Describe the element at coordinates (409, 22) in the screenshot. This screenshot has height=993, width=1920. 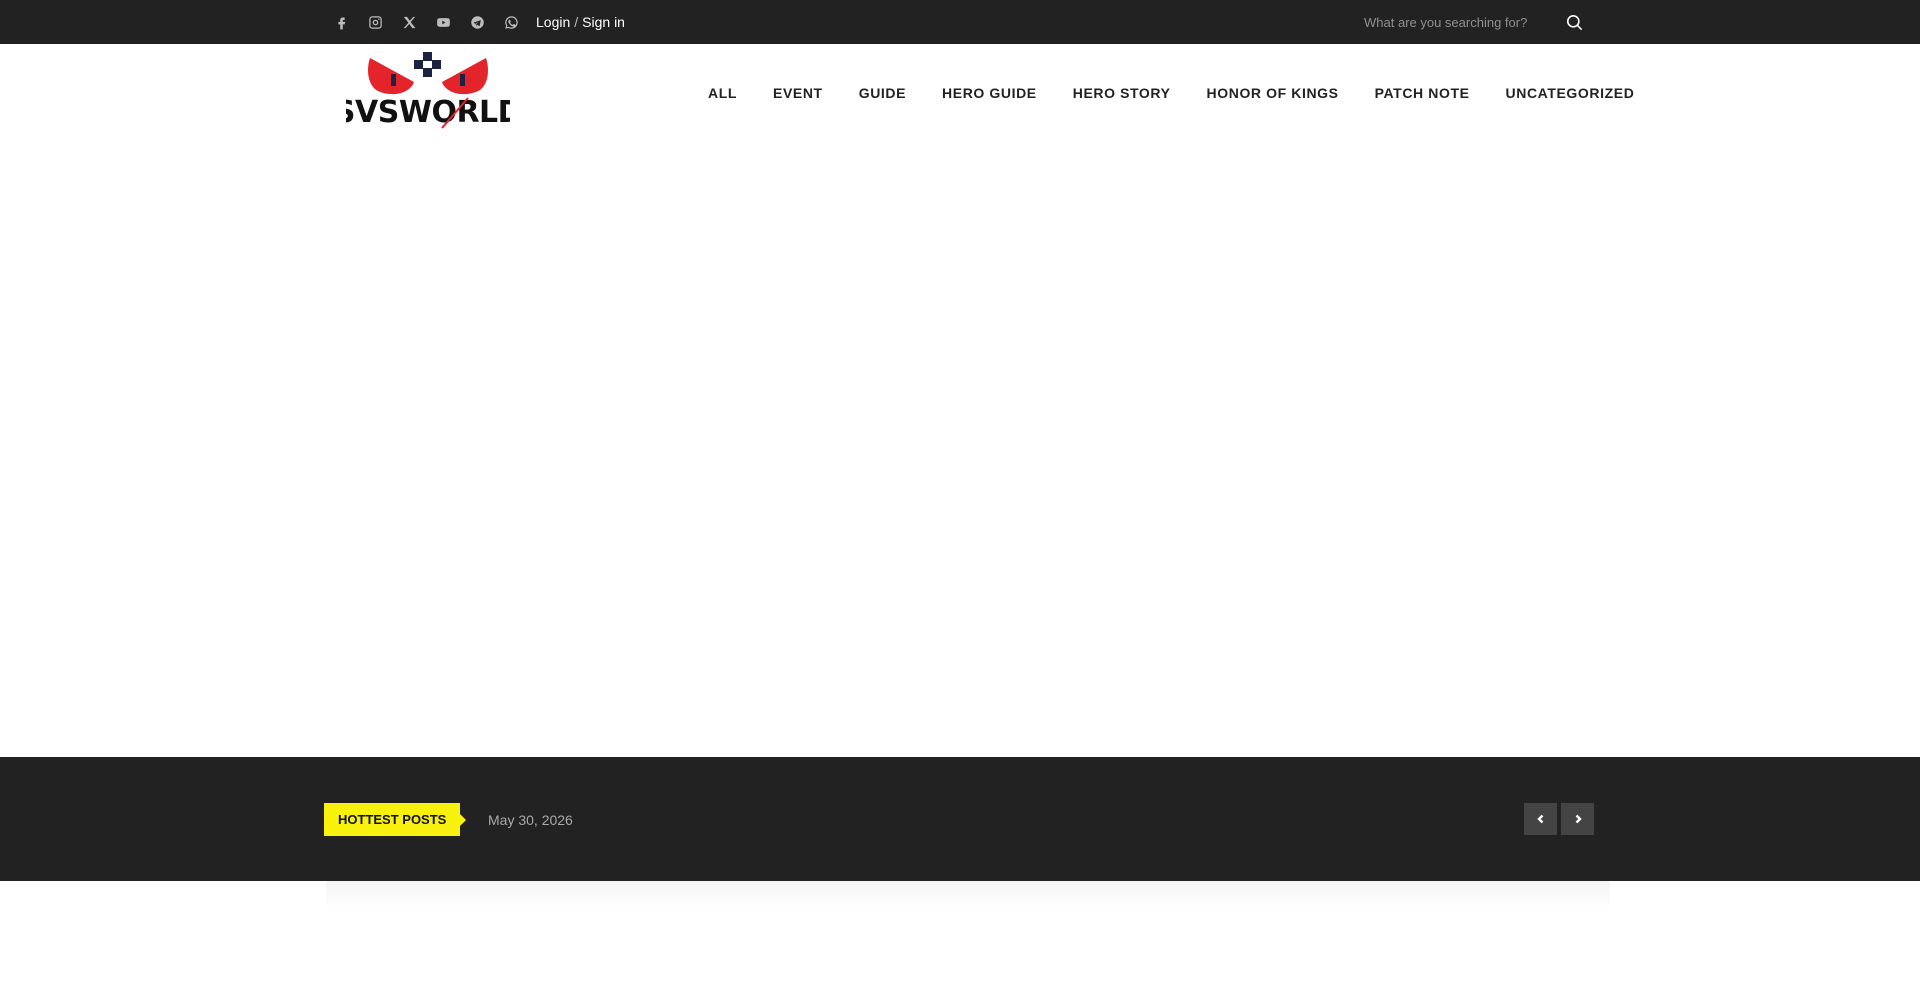
I see `x-twitter-icon` at that location.